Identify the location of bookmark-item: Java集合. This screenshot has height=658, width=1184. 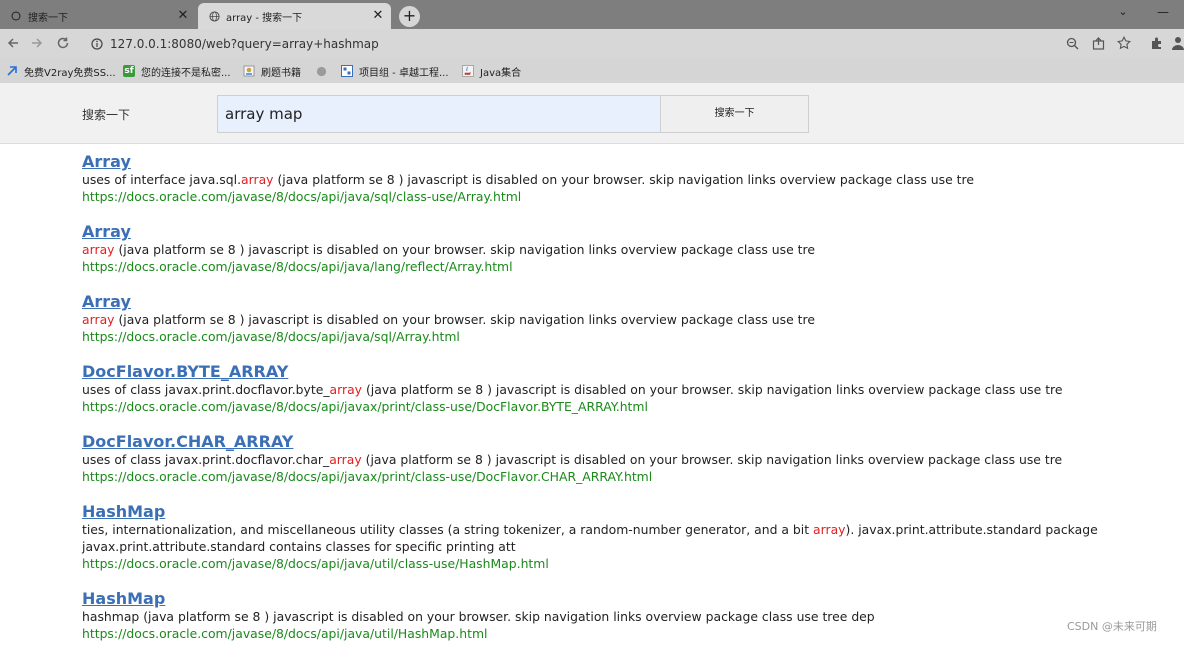
(491, 71).